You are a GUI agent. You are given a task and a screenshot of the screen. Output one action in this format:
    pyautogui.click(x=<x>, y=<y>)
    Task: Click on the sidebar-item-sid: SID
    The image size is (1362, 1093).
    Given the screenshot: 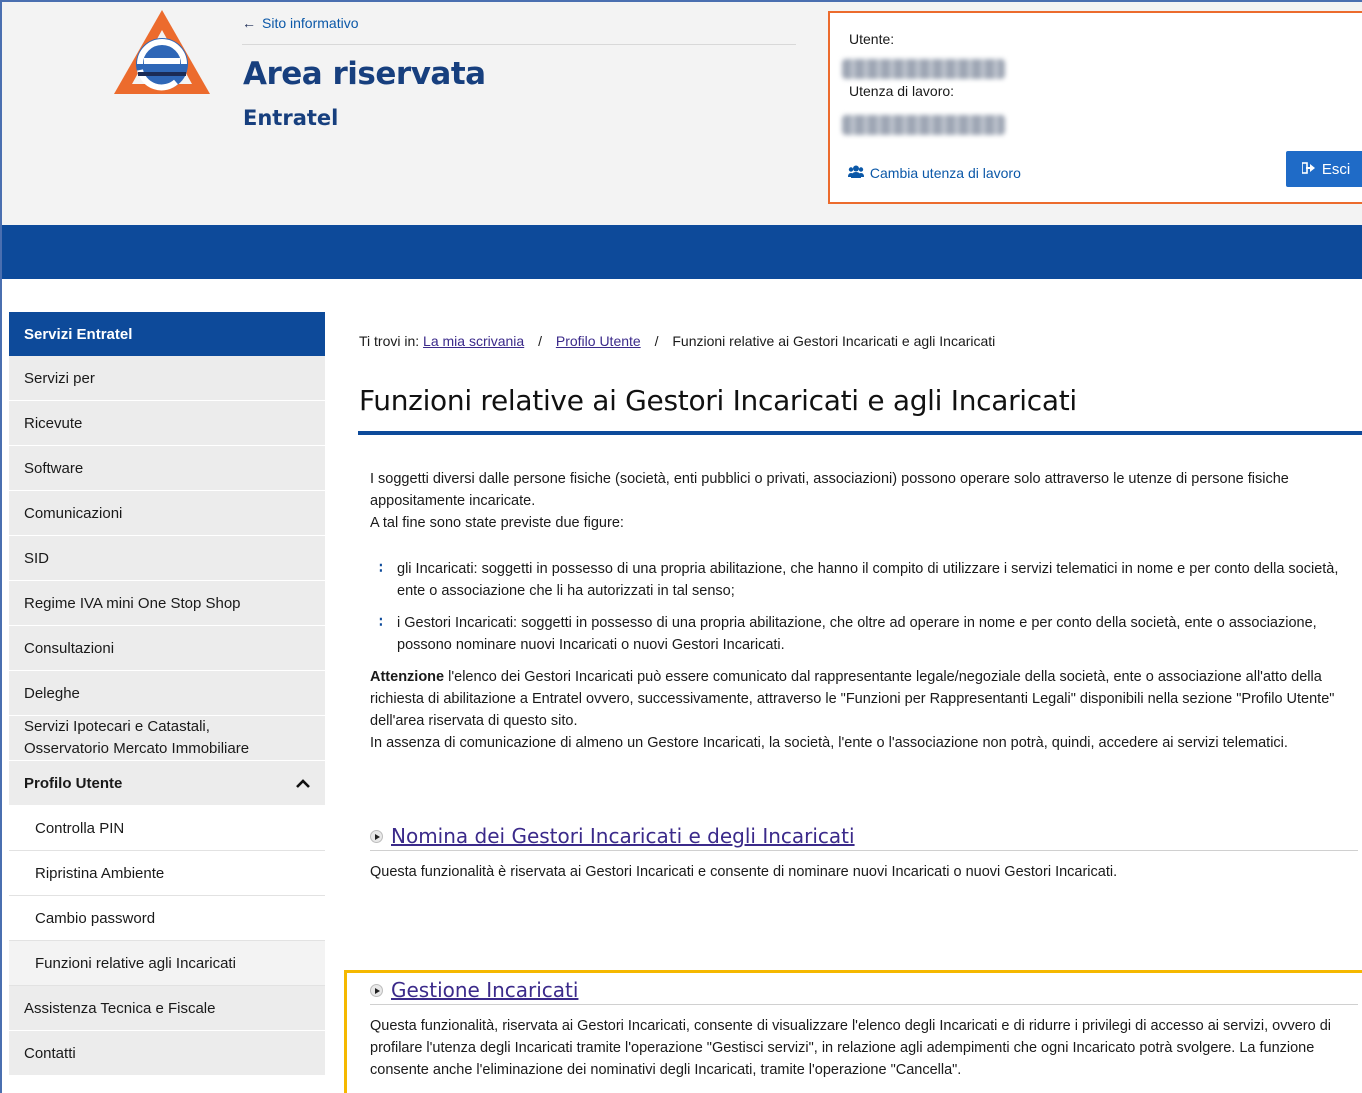 What is the action you would take?
    pyautogui.click(x=167, y=558)
    